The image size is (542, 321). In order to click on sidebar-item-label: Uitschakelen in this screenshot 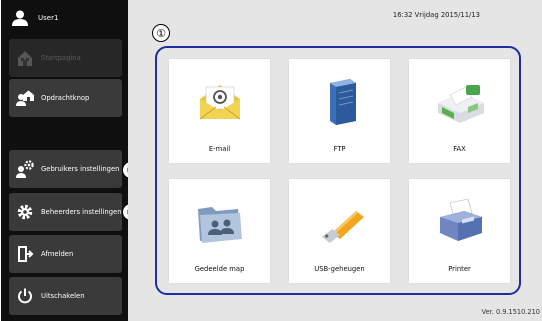, I will do `click(63, 296)`.